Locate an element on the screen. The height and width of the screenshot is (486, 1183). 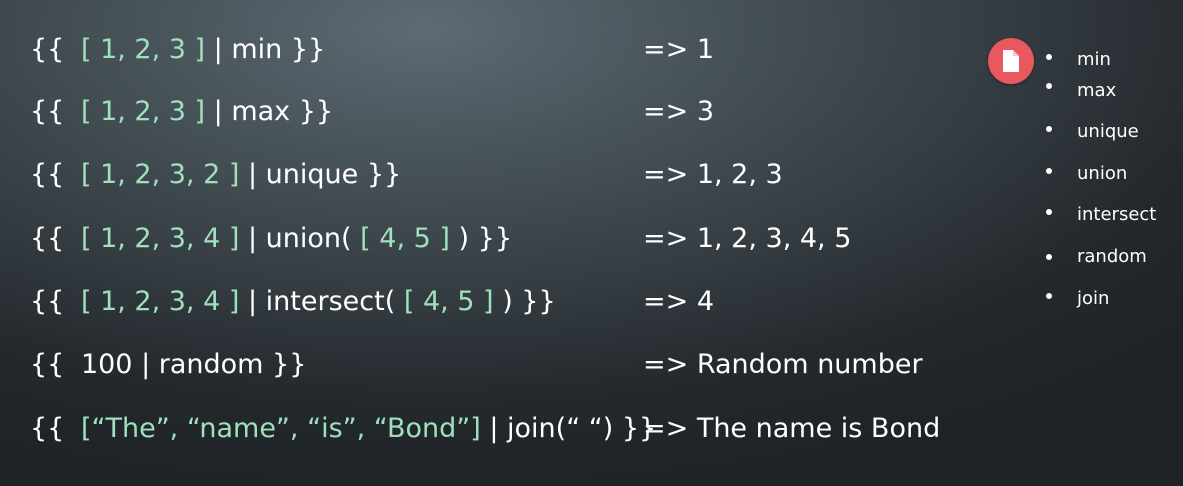
expression: {{ [ 1, 2, 3, 4 ] | union( [ 4, 5 ] ) }} is located at coordinates (271, 239).